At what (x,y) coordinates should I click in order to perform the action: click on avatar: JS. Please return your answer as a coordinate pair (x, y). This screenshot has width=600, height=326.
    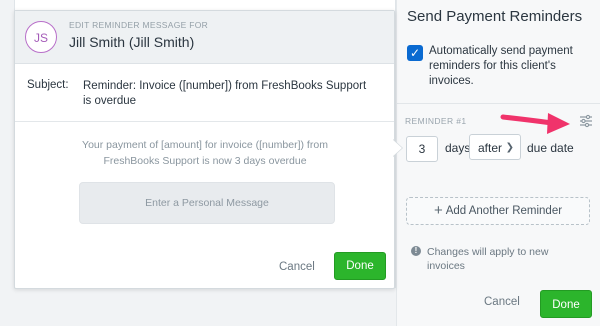
    Looking at the image, I should click on (41, 37).